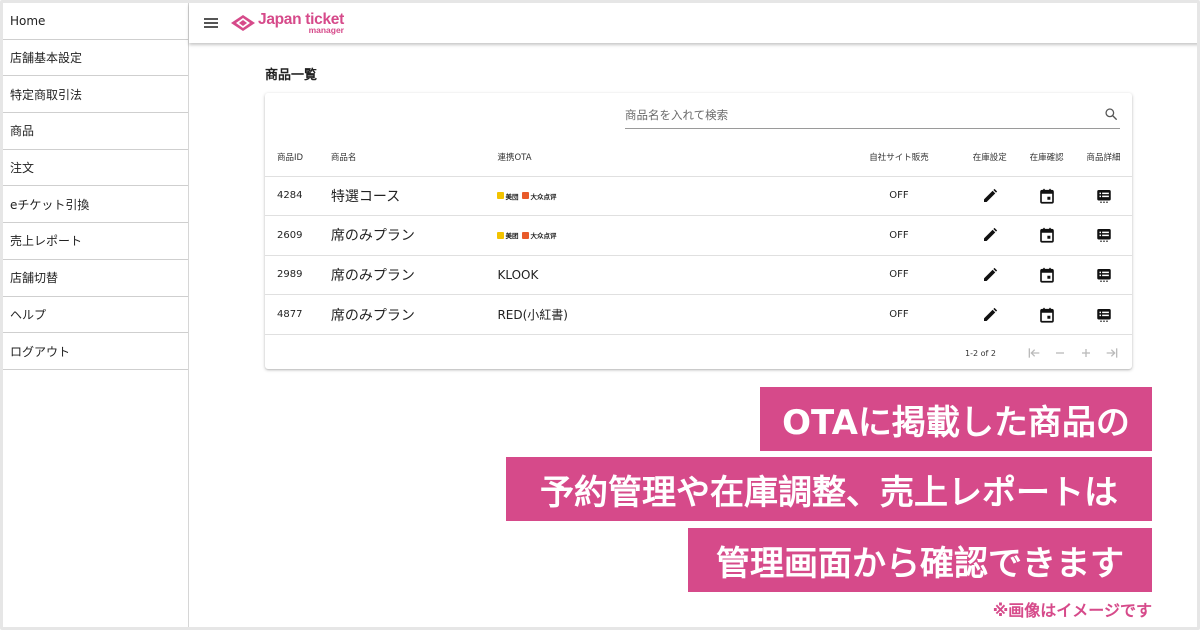  Describe the element at coordinates (95, 58) in the screenshot. I see `sidebar-item-store-settings: 店舗基本設定` at that location.